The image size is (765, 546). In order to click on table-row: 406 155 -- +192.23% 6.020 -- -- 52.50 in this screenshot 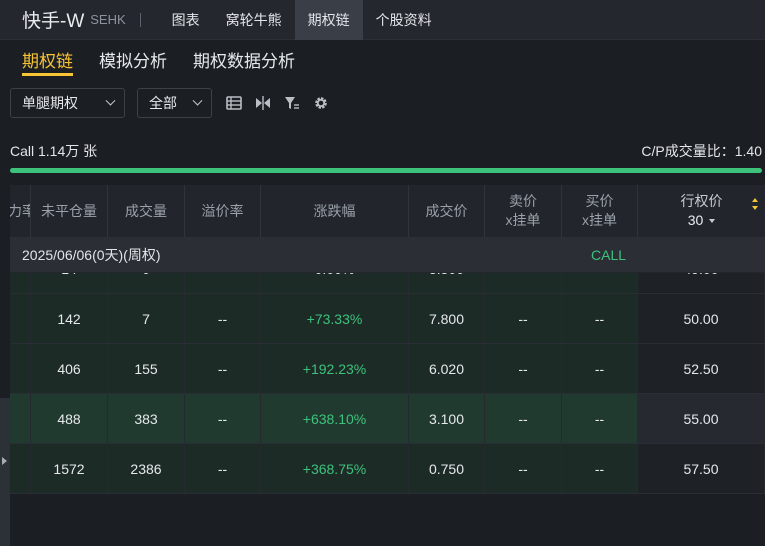, I will do `click(387, 369)`.